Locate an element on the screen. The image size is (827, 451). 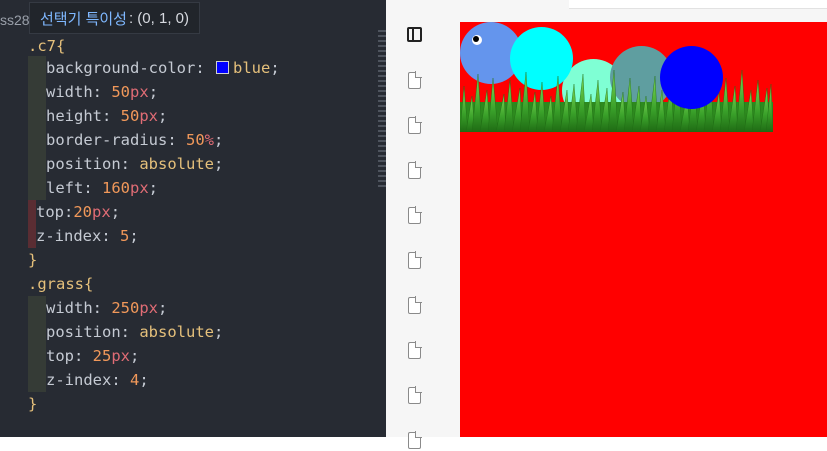
css-selector: .grass is located at coordinates (56, 284).